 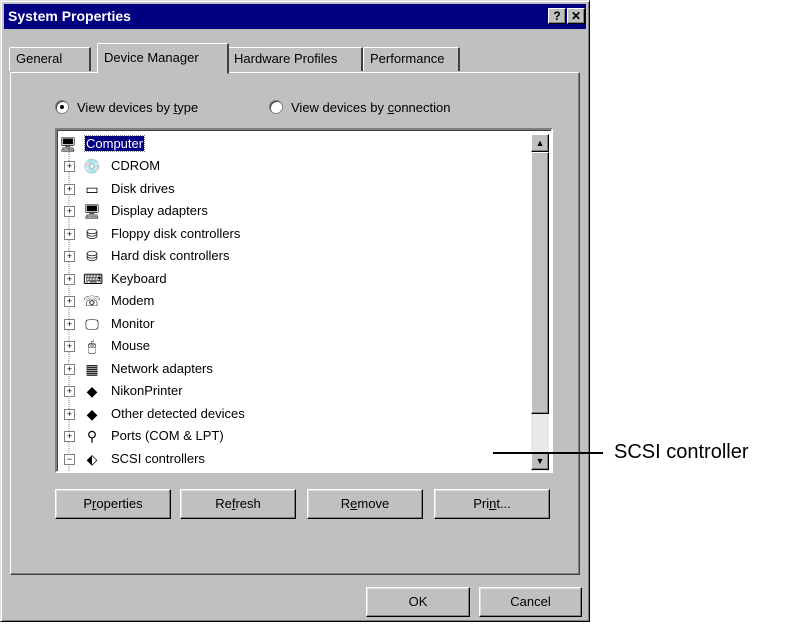 What do you see at coordinates (92, 413) in the screenshot?
I see `other-device-icon: ◆` at bounding box center [92, 413].